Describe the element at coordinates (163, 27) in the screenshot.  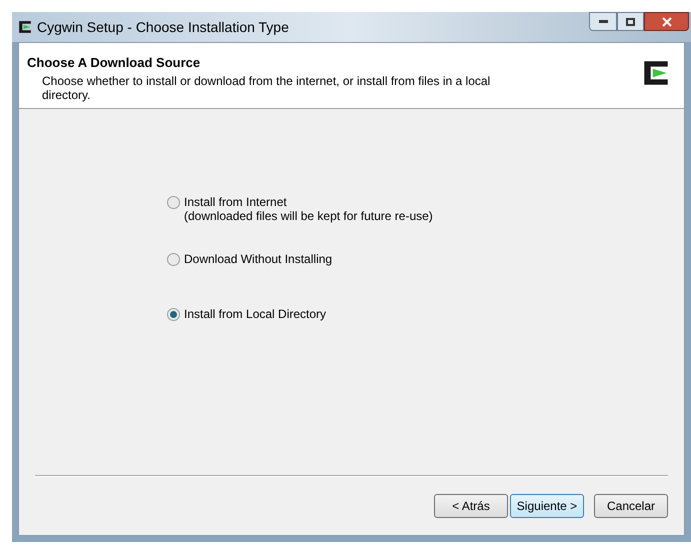
I see `window-title: Cygwin Setup - Choose Installation Type` at that location.